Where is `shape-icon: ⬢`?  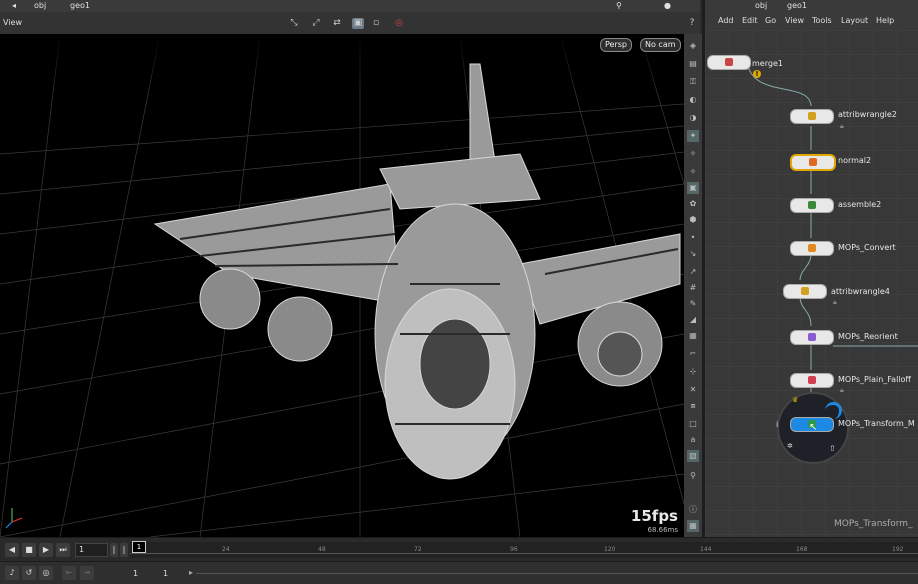 shape-icon: ⬢ is located at coordinates (693, 220).